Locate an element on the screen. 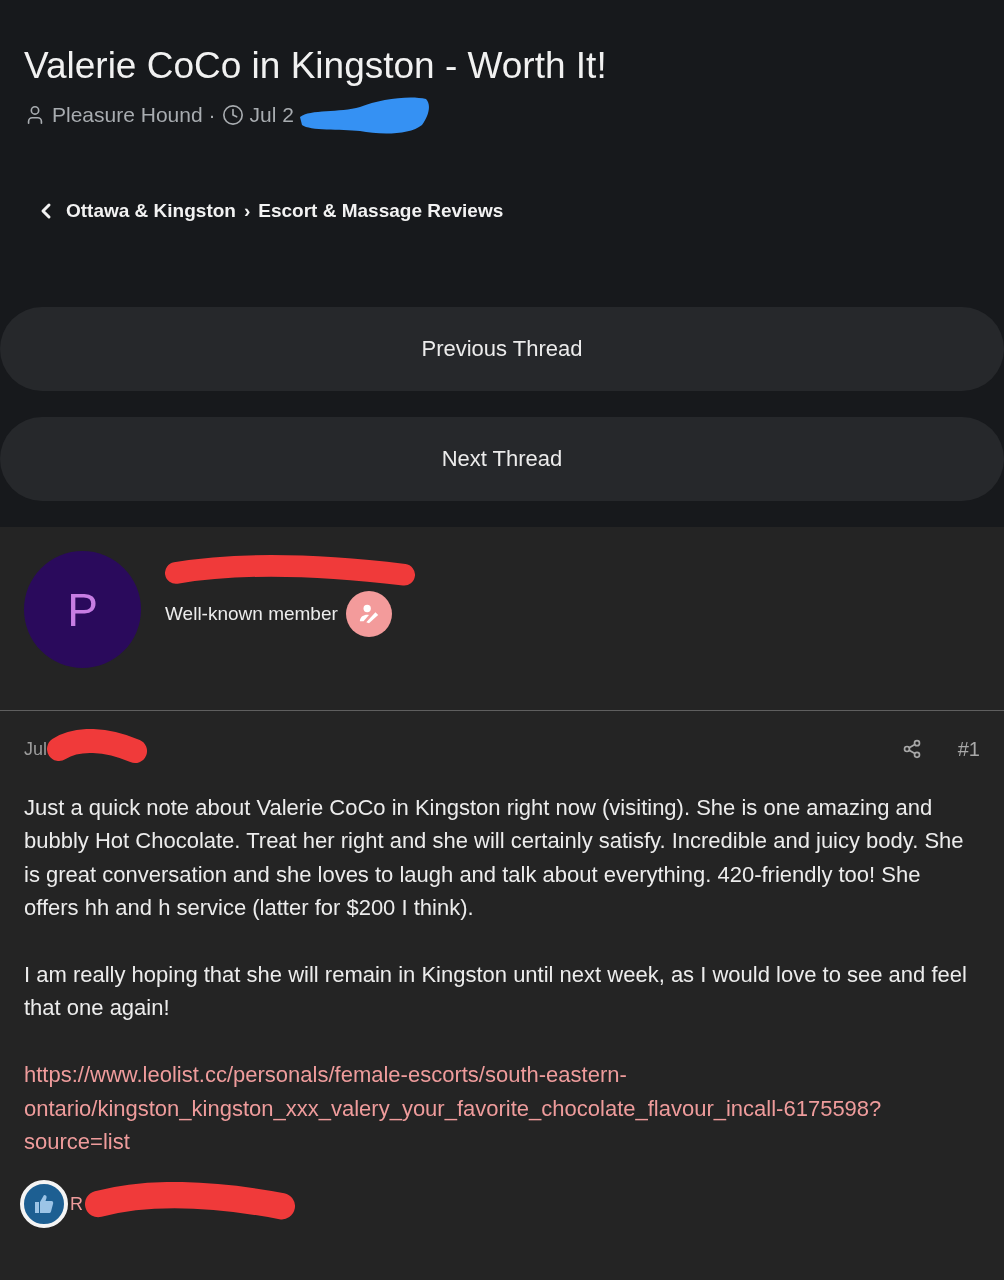  clock-icon is located at coordinates (232, 115).